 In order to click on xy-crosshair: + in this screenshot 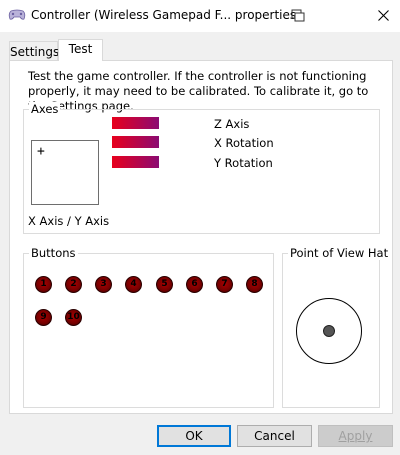, I will do `click(41, 151)`.